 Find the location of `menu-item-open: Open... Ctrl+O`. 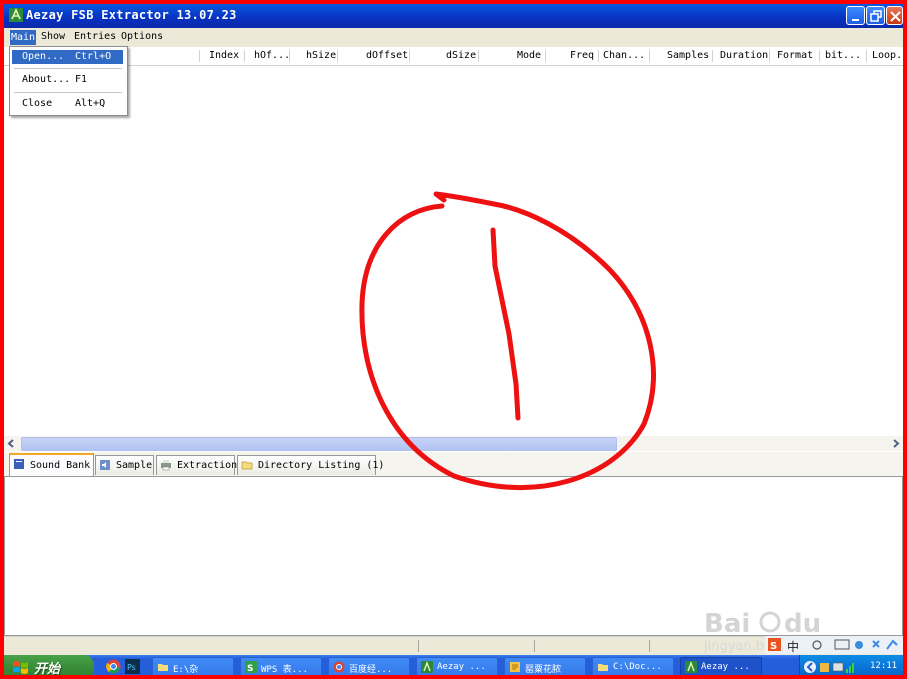

menu-item-open: Open... Ctrl+O is located at coordinates (67, 57).